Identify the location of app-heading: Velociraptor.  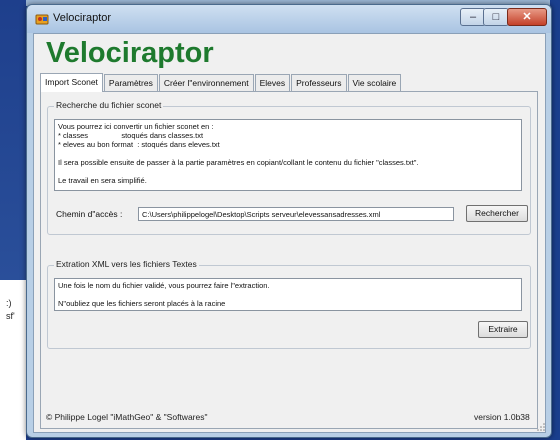
(130, 53).